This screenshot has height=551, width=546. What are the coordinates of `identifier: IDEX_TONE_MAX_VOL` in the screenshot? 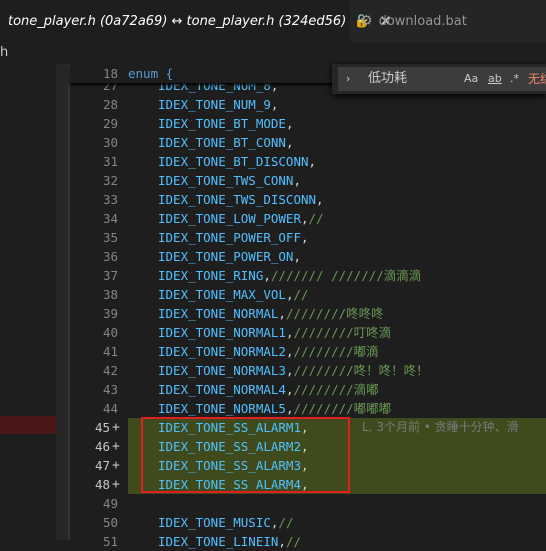 It's located at (222, 294).